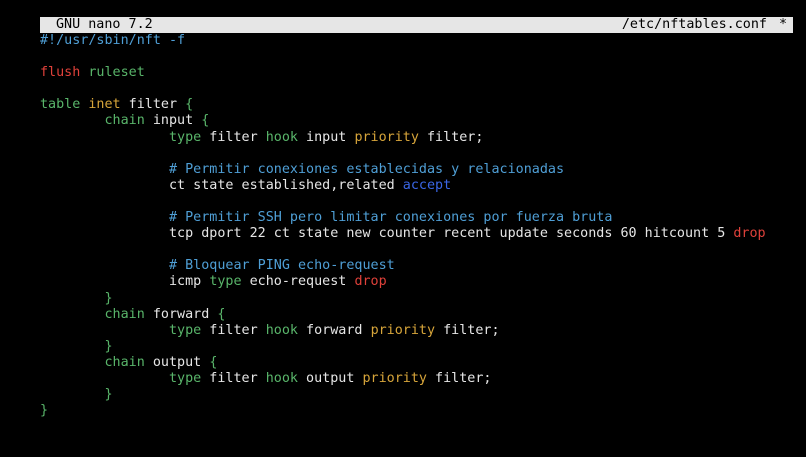  I want to click on modified-indicator: *, so click(782, 24).